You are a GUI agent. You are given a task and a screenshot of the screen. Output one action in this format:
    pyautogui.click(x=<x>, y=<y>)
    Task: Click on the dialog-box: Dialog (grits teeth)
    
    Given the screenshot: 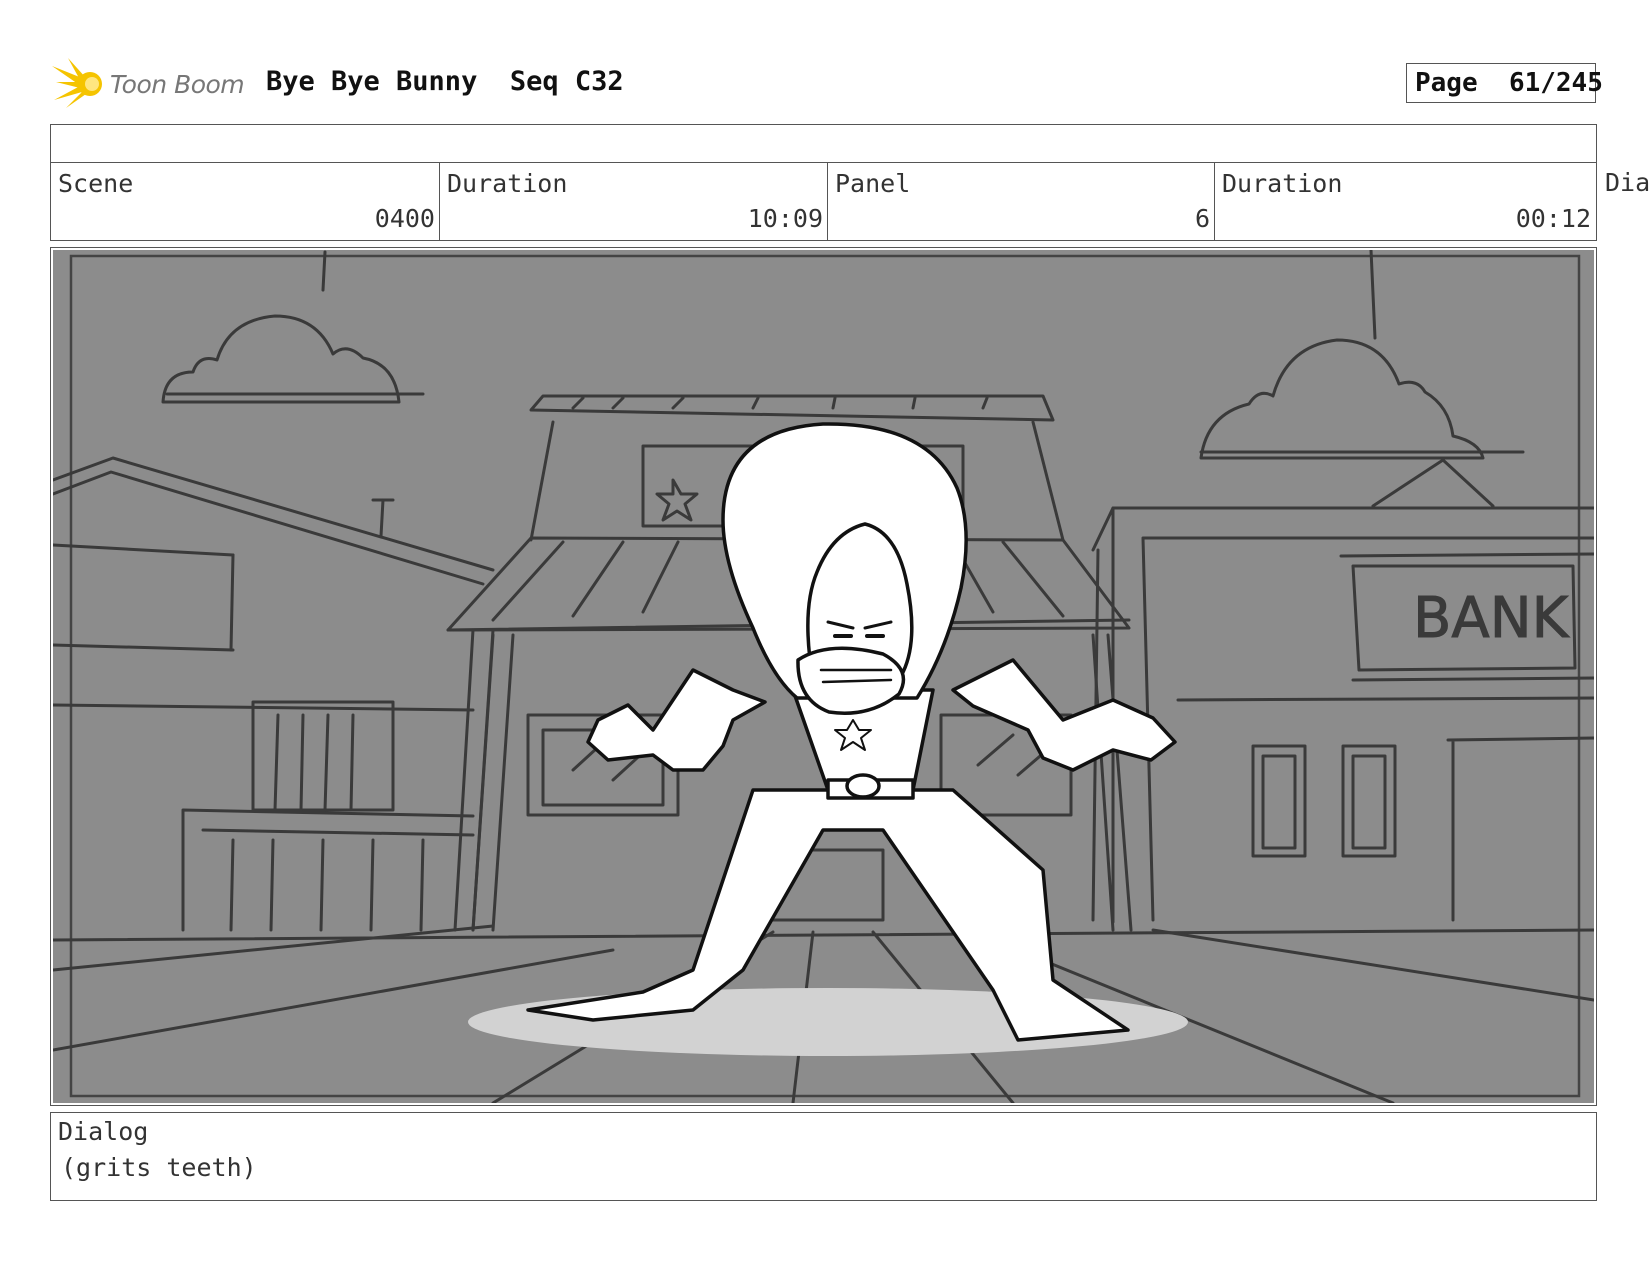 What is the action you would take?
    pyautogui.click(x=823, y=1156)
    